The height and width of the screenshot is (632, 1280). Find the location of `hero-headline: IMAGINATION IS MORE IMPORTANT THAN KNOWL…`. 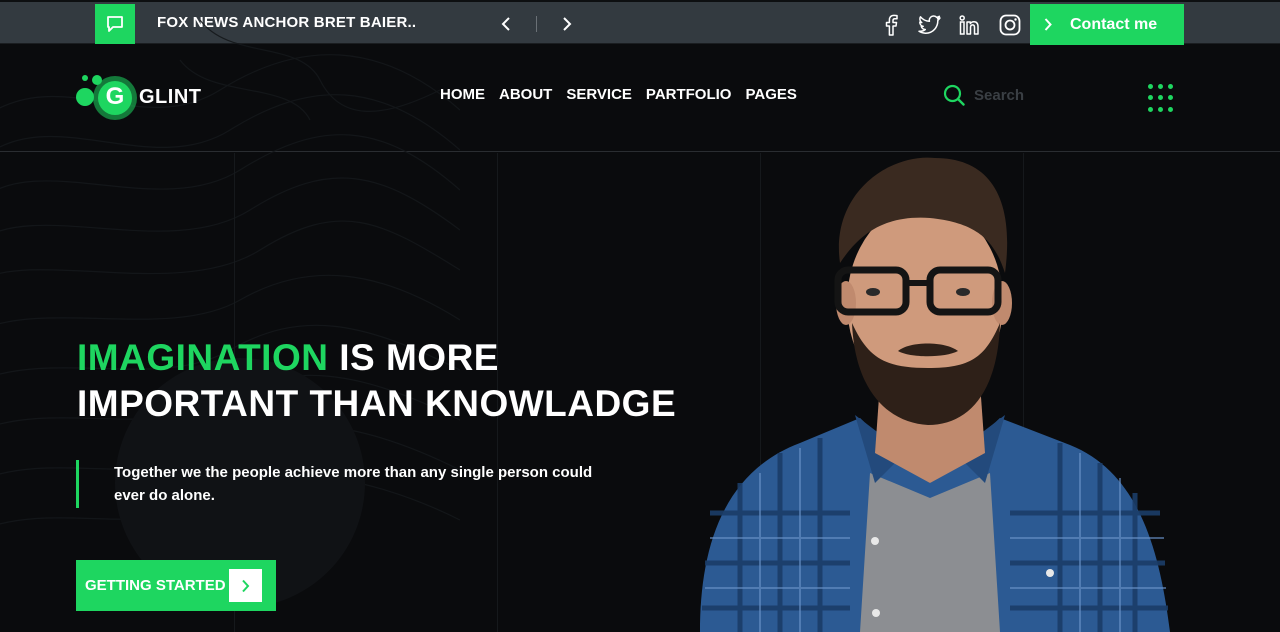

hero-headline: IMAGINATION IS MORE IMPORTANT THAN KNOWL… is located at coordinates (376, 381).